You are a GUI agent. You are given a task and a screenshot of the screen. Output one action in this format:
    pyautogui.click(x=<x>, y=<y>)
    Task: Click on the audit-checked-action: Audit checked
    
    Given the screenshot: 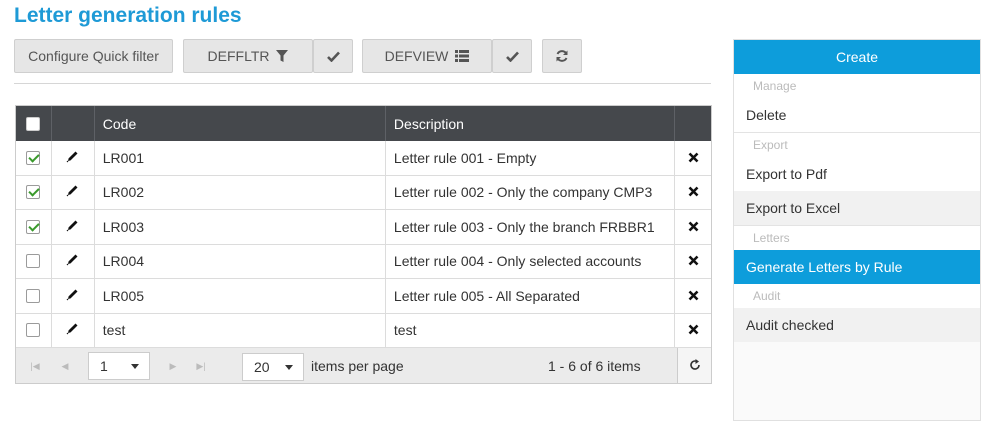 What is the action you would take?
    pyautogui.click(x=857, y=325)
    